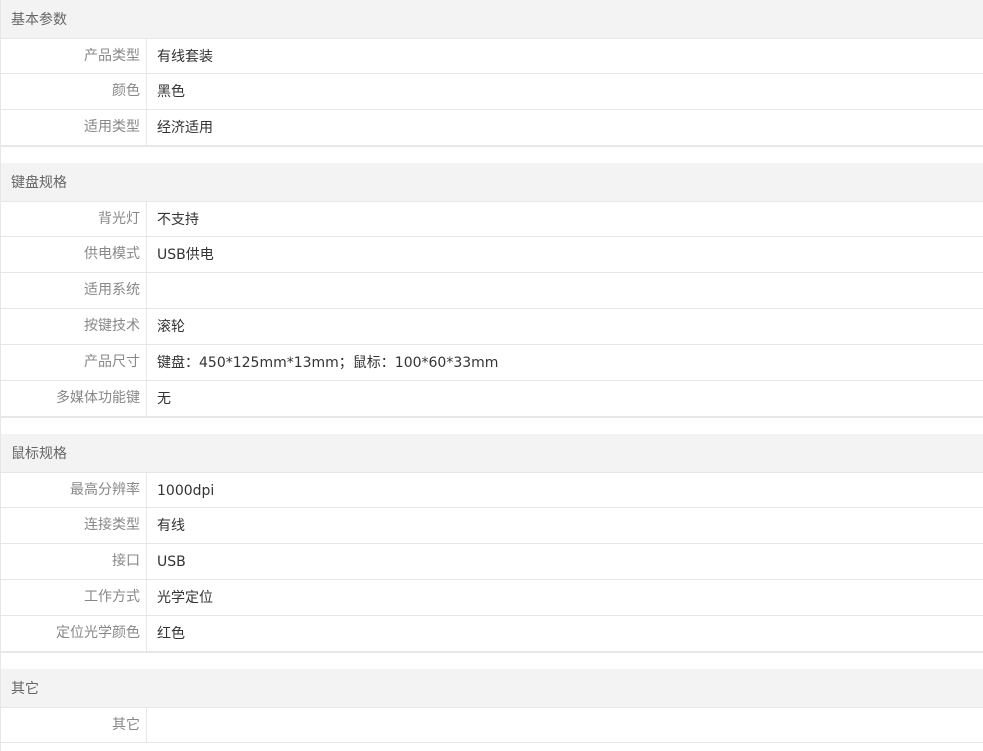  I want to click on table-row: 多媒体功能键 无, so click(492, 399).